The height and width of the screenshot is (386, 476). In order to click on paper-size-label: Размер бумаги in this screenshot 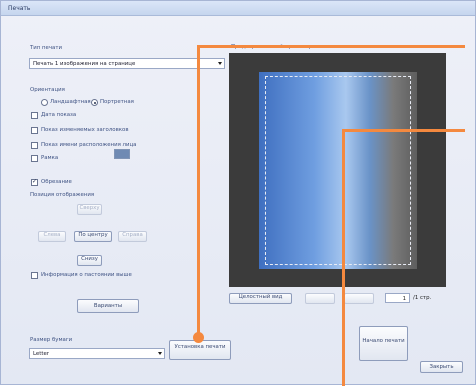, I will do `click(51, 340)`.